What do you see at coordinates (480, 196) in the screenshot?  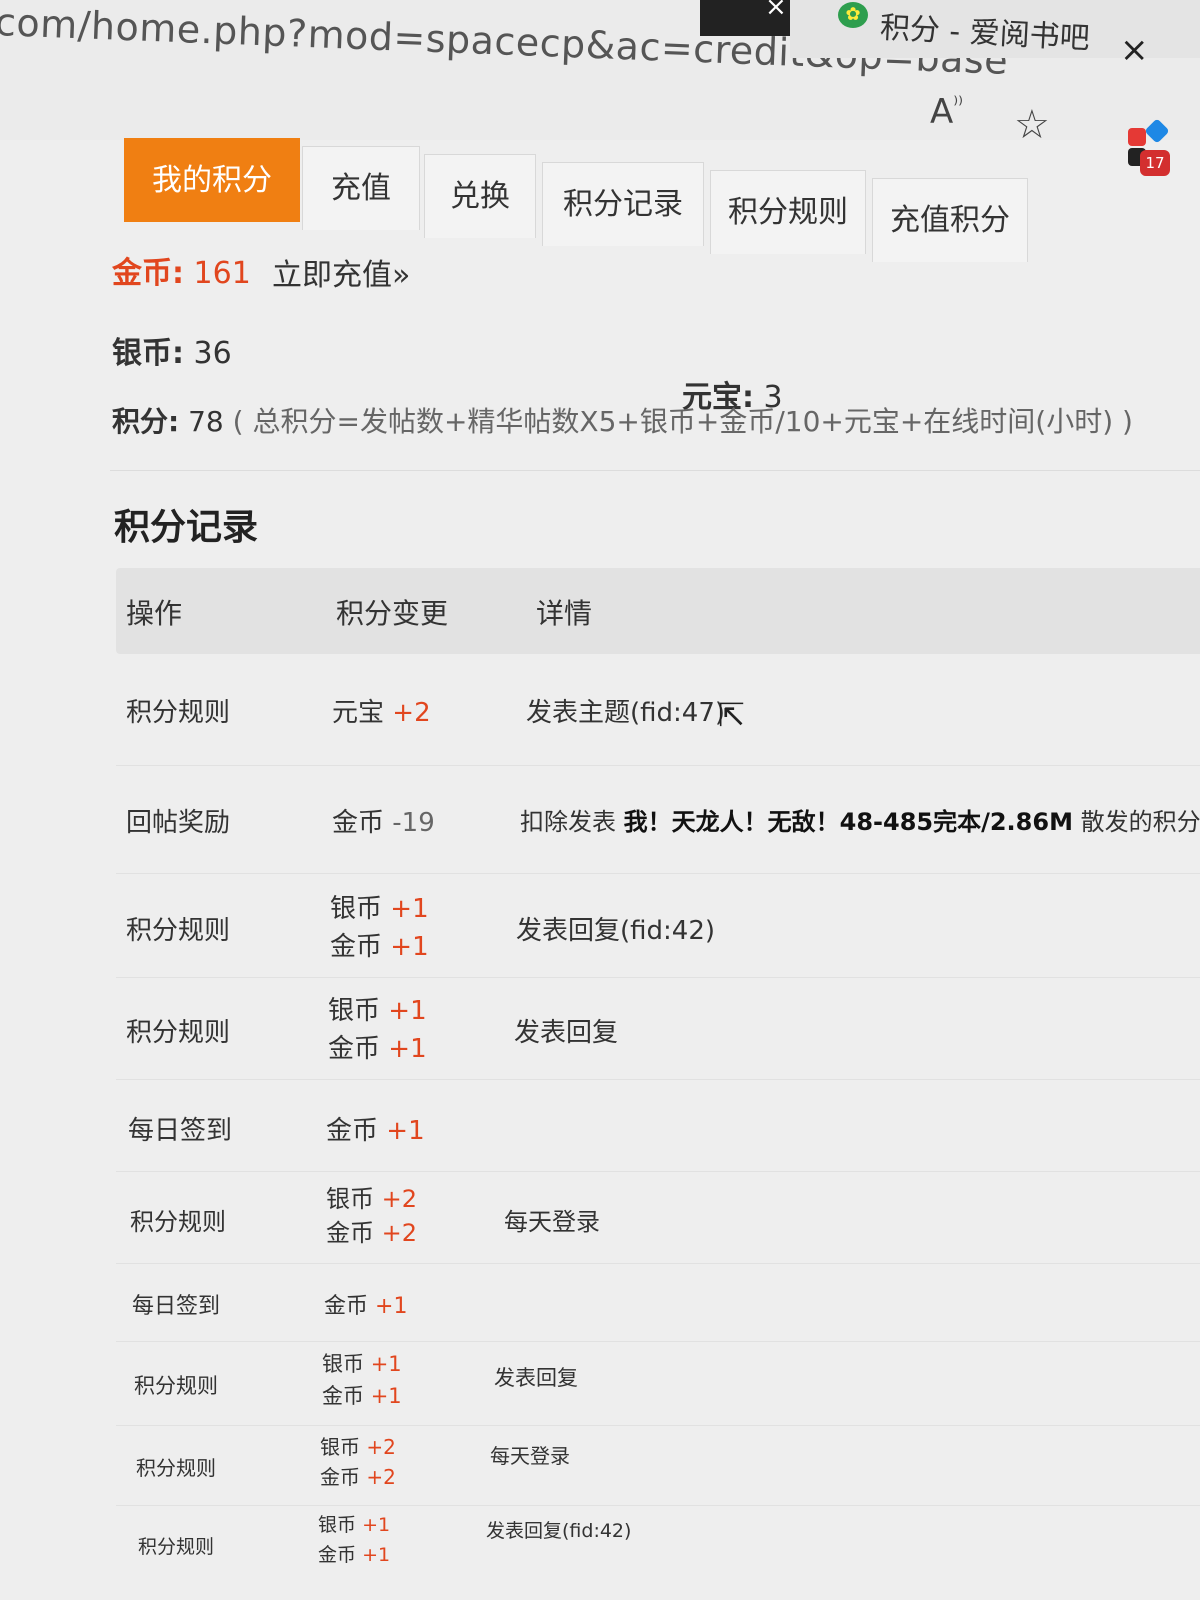 I see `tab-exchange: 兑换` at bounding box center [480, 196].